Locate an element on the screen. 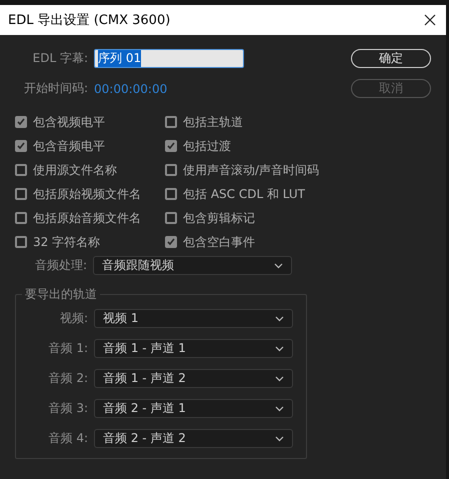 Image resolution: width=449 pixels, height=479 pixels. dropdown: 视频 1 is located at coordinates (193, 318).